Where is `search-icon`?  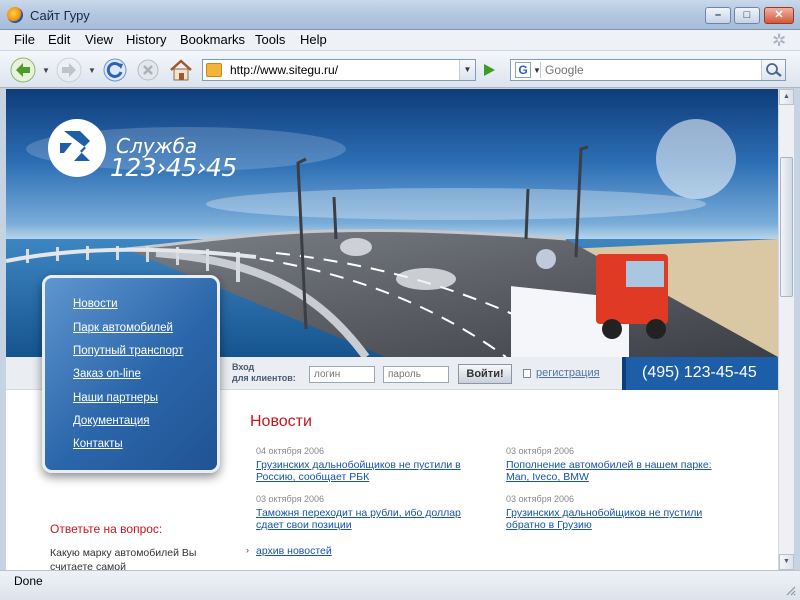
search-icon is located at coordinates (773, 70).